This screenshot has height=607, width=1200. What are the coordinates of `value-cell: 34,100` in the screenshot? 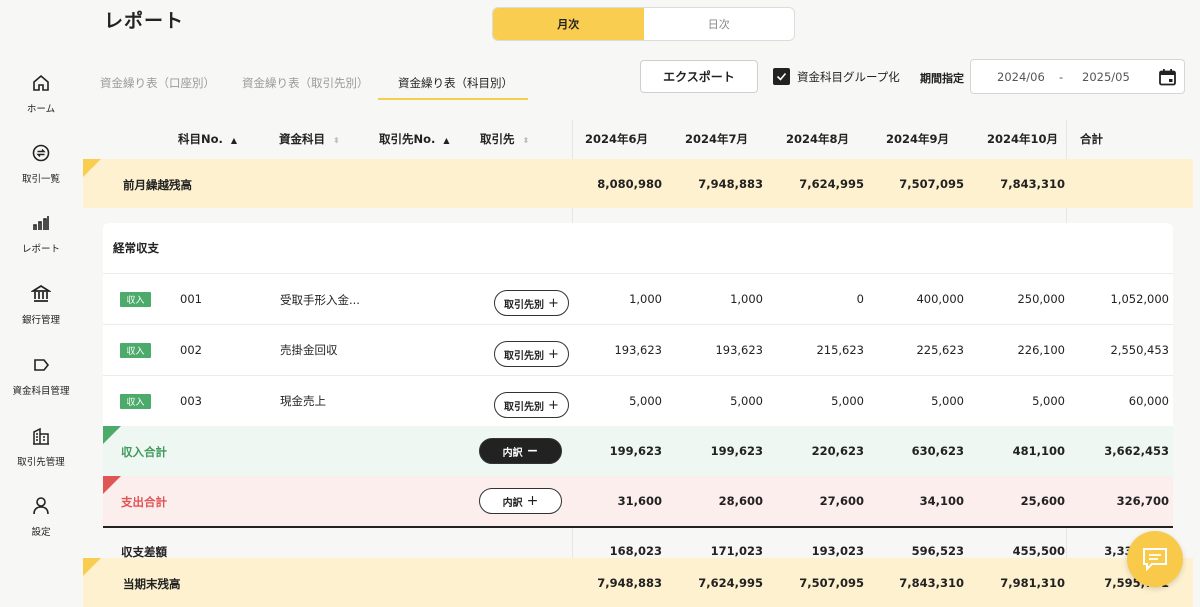 It's located at (941, 501).